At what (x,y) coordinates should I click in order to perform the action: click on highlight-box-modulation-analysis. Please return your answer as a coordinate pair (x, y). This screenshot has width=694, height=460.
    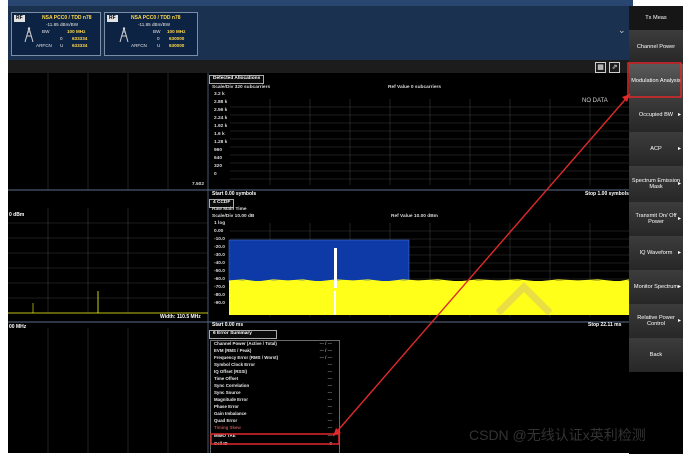
    Looking at the image, I should click on (654, 80).